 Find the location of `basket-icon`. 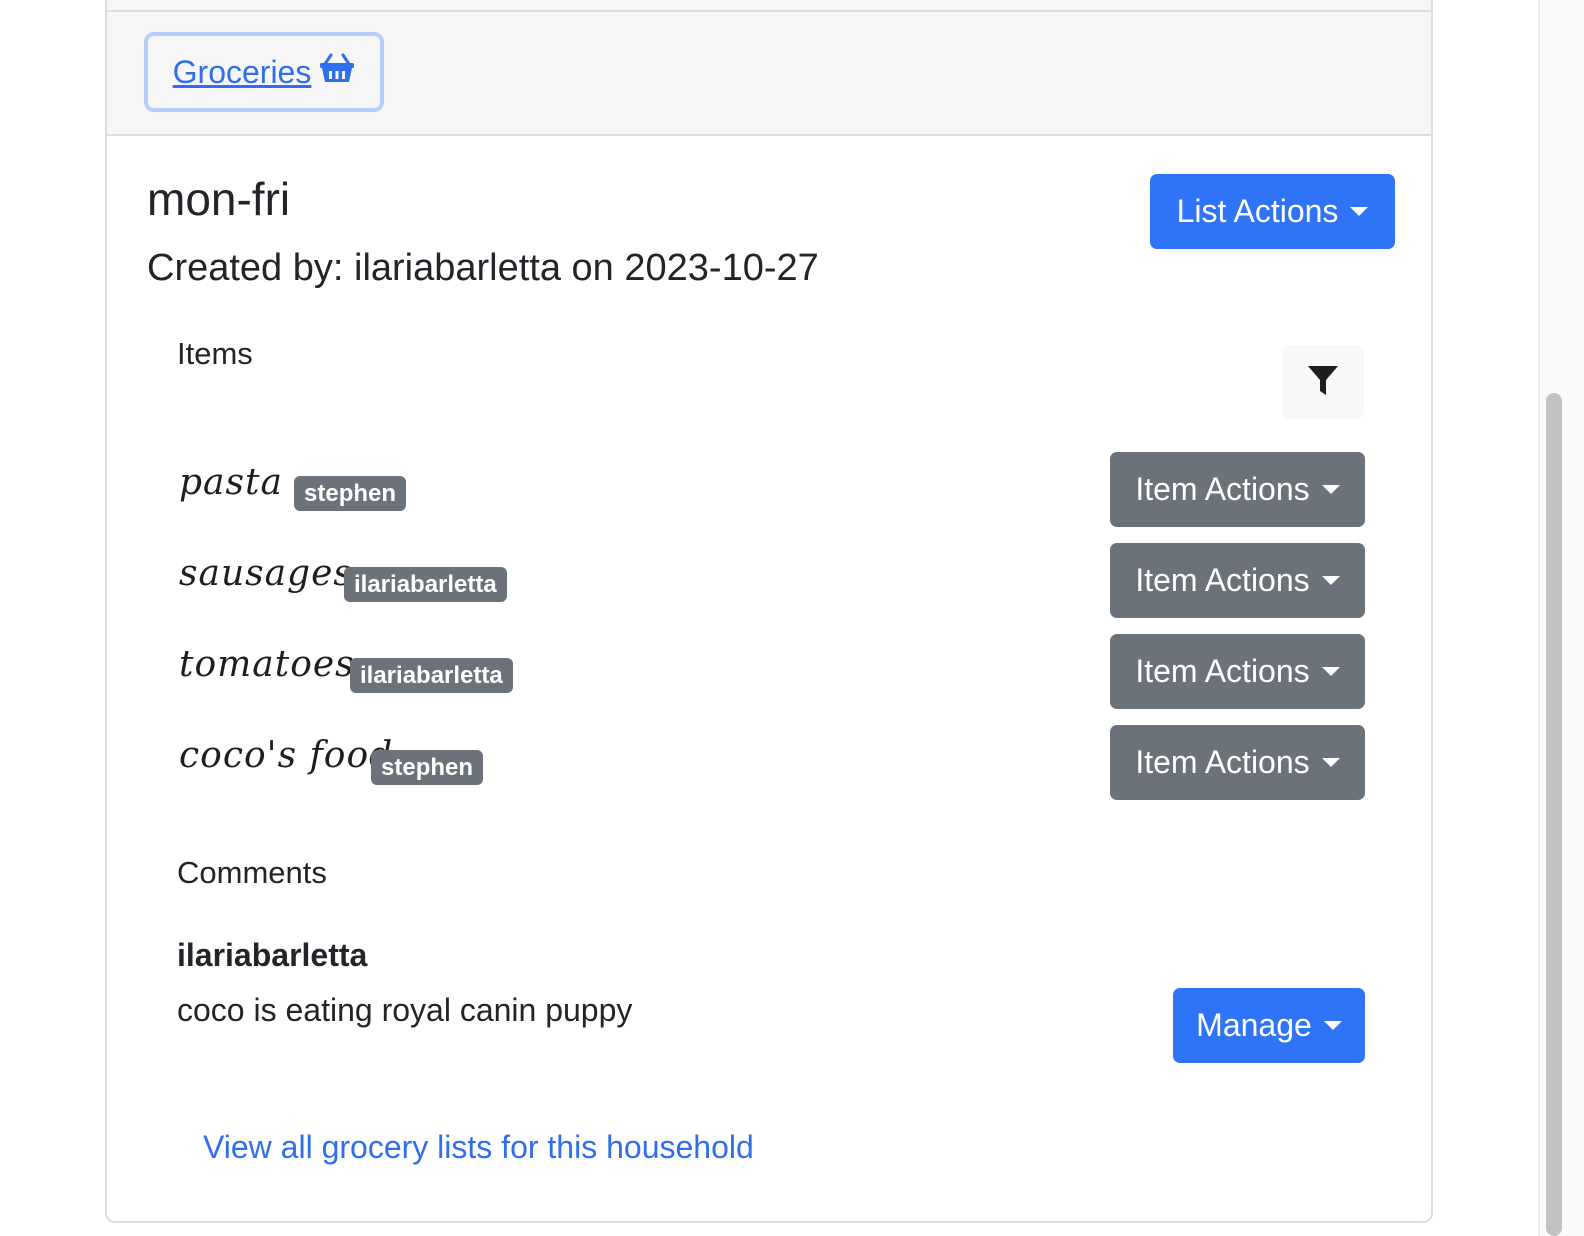

basket-icon is located at coordinates (337, 72).